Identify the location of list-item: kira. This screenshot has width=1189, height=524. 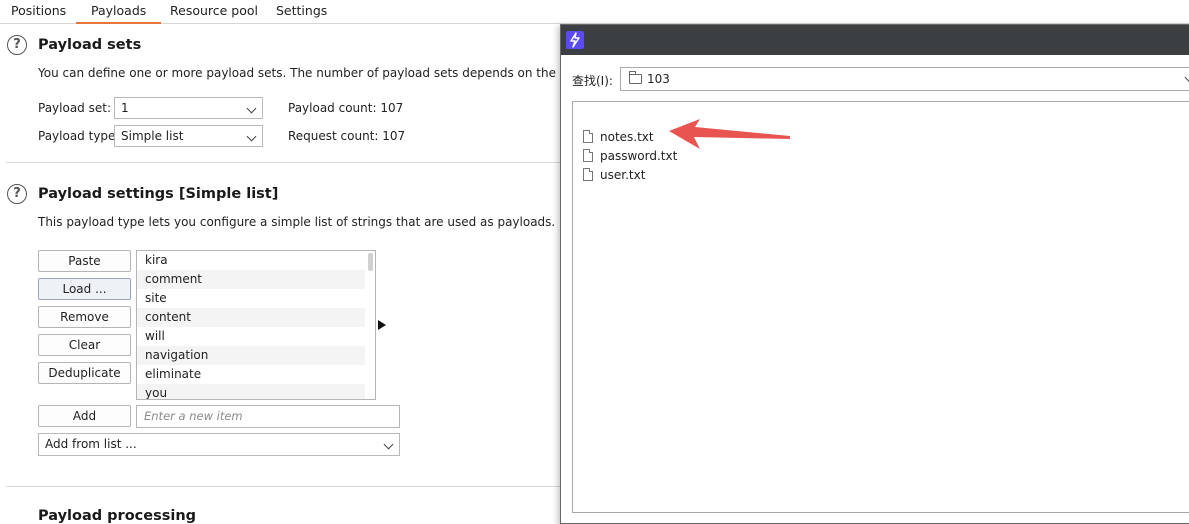
(251, 260).